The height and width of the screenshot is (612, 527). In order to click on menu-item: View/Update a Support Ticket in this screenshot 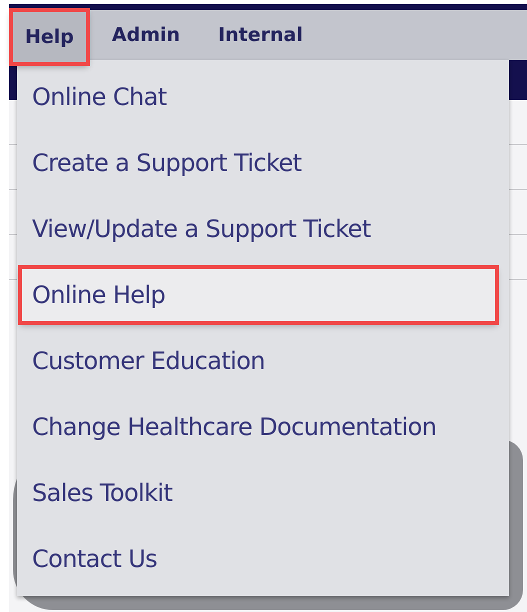, I will do `click(258, 229)`.